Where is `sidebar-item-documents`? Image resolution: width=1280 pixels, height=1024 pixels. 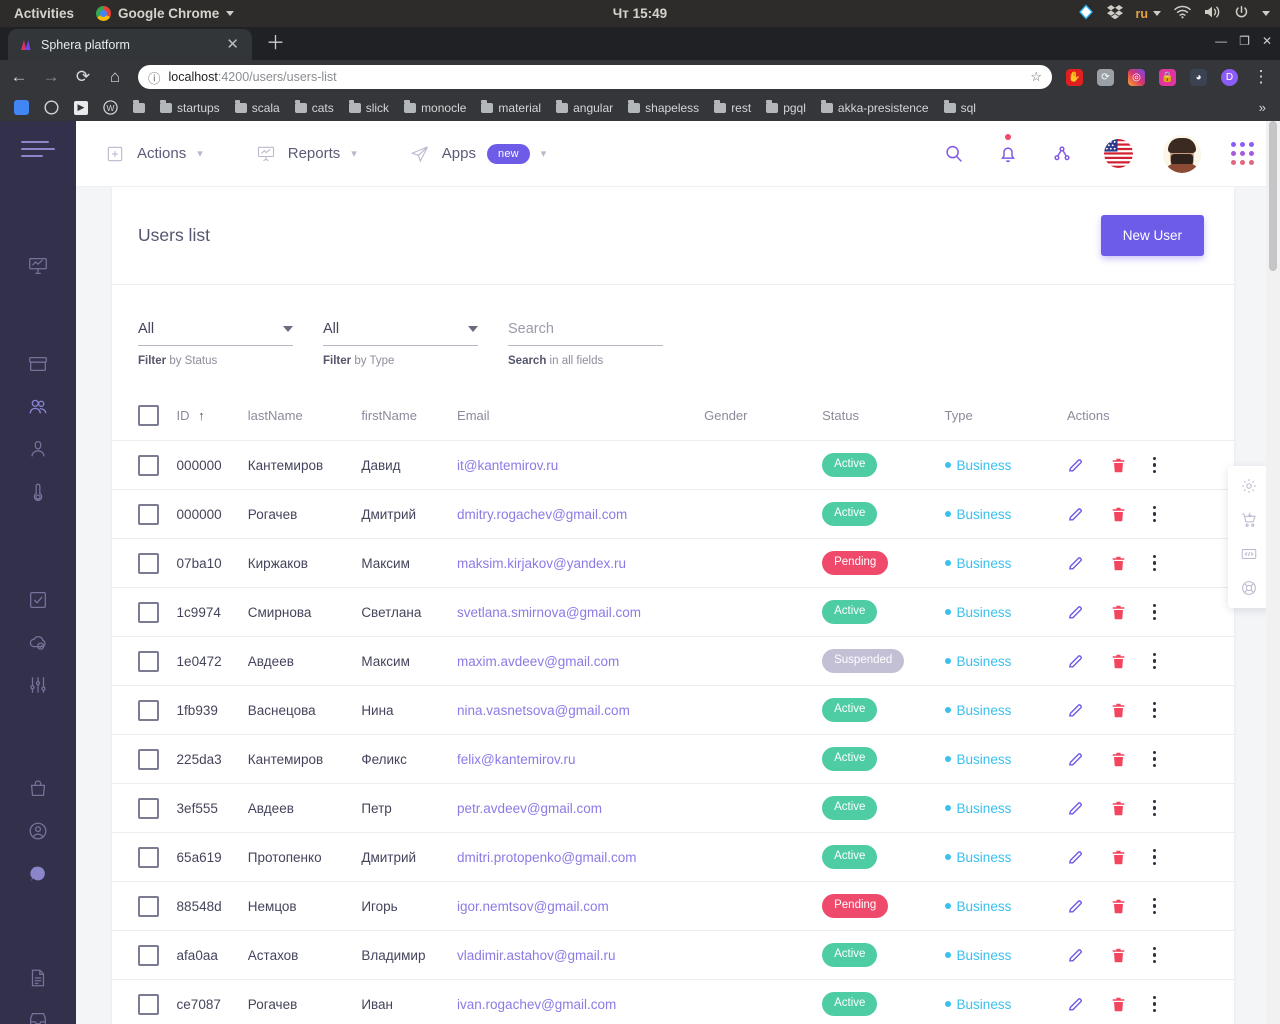 sidebar-item-documents is located at coordinates (38, 977).